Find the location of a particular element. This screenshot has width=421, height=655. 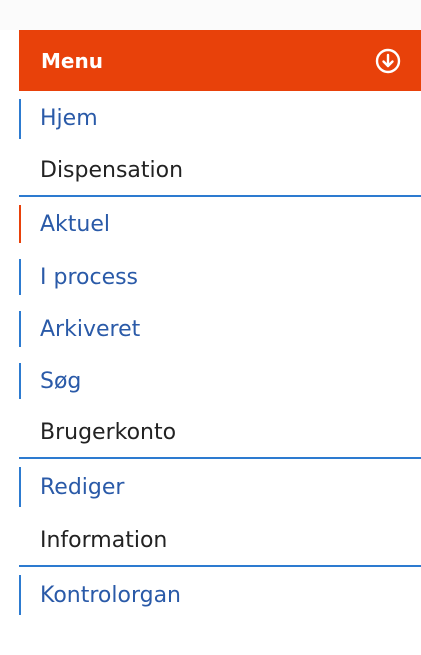

section-heading-information: Information is located at coordinates (220, 541).